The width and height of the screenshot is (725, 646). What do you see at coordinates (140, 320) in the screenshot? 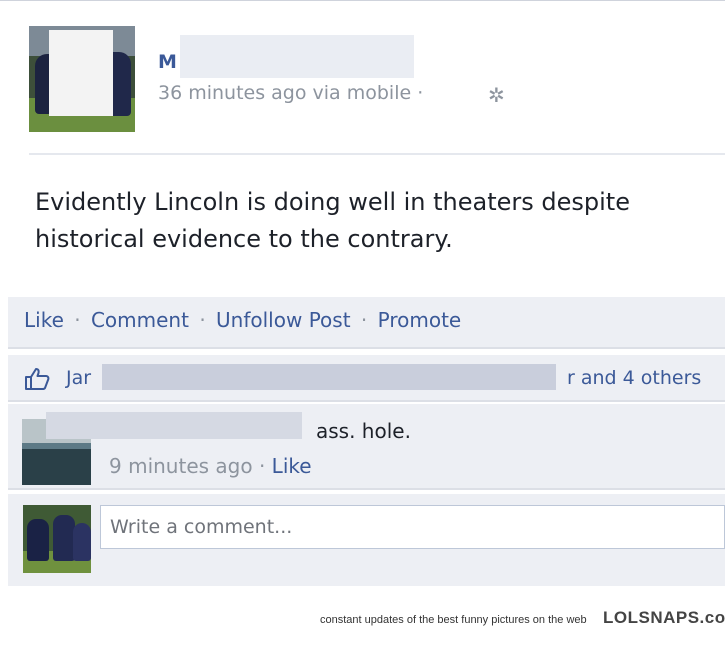
I see `comment-link: Comment` at bounding box center [140, 320].